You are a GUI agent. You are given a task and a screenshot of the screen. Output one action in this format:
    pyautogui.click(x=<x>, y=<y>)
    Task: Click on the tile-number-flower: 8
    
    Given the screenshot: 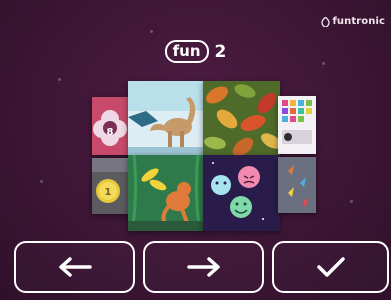 What is the action you would take?
    pyautogui.click(x=112, y=126)
    